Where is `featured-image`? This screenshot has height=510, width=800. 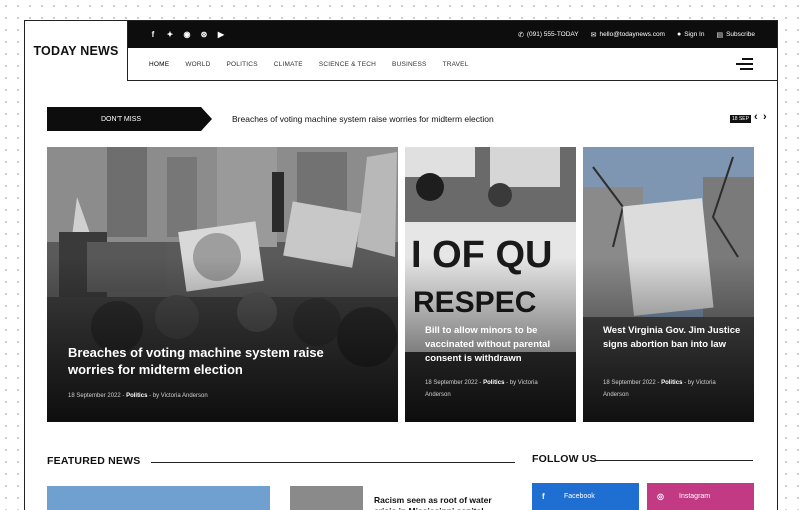
featured-image is located at coordinates (158, 498).